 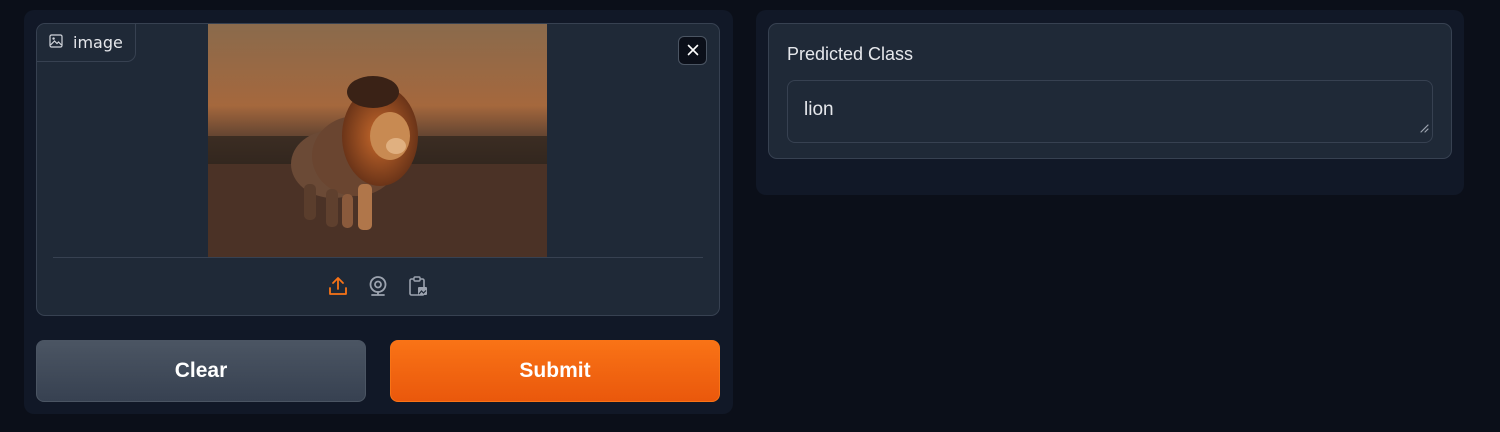 What do you see at coordinates (418, 286) in the screenshot?
I see `clipboard-image-icon` at bounding box center [418, 286].